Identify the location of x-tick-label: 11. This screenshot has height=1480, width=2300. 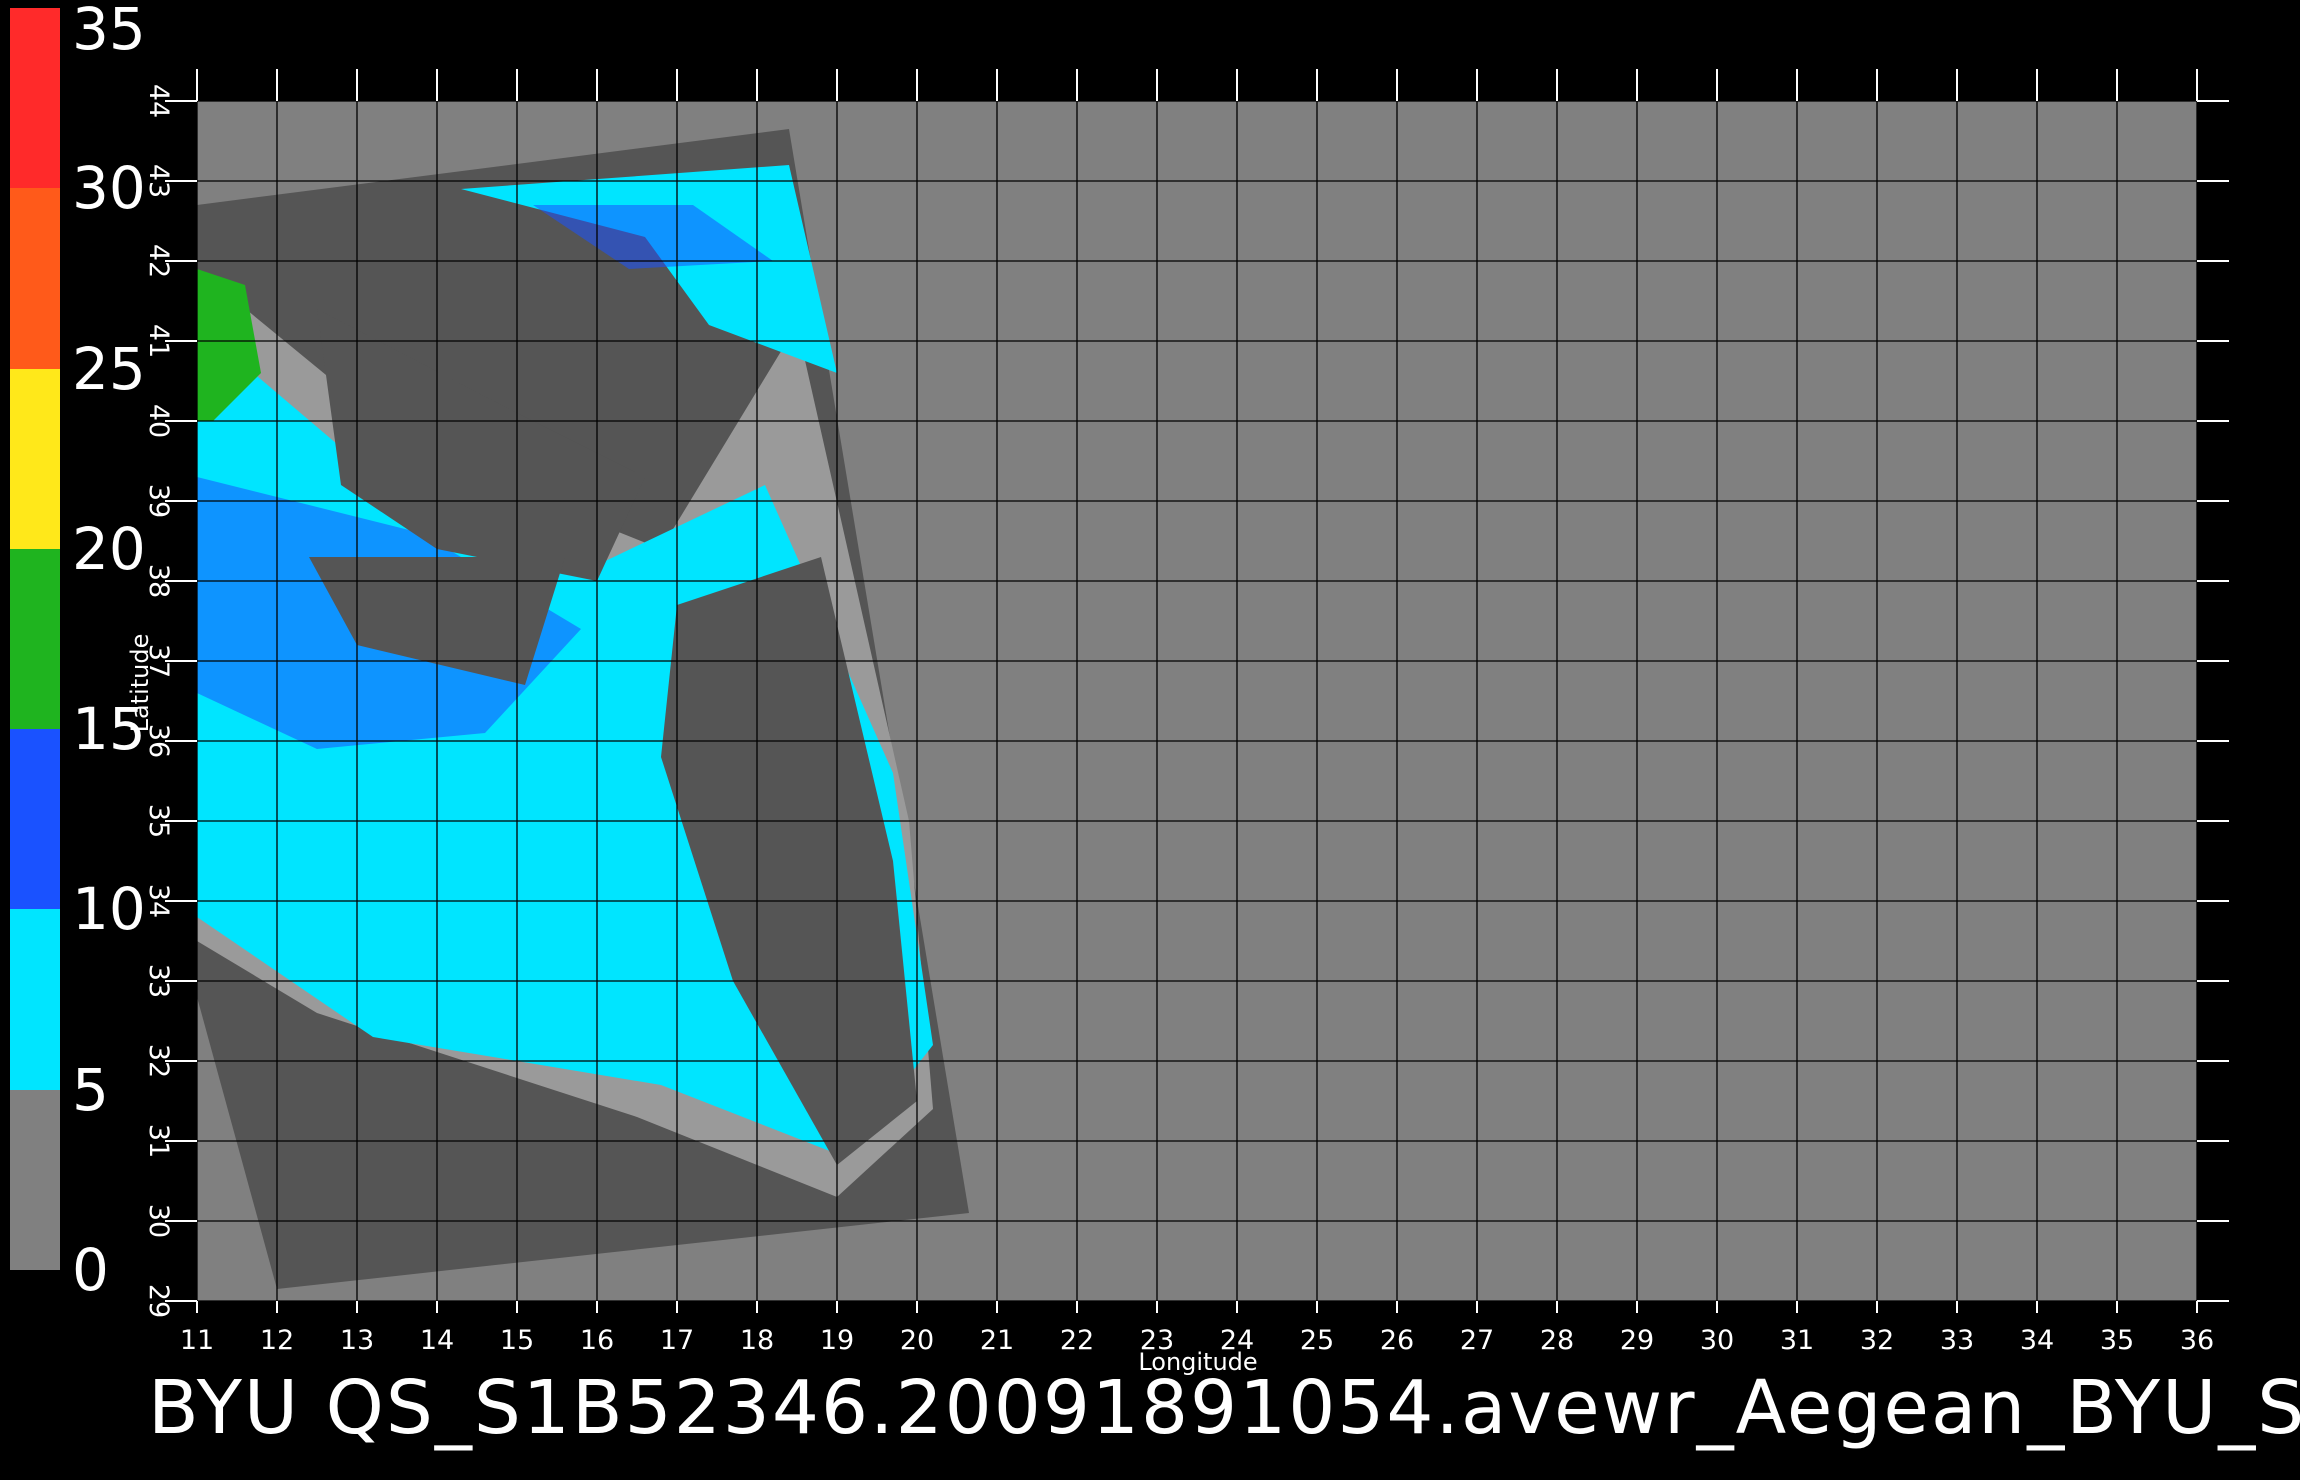
(197, 1340).